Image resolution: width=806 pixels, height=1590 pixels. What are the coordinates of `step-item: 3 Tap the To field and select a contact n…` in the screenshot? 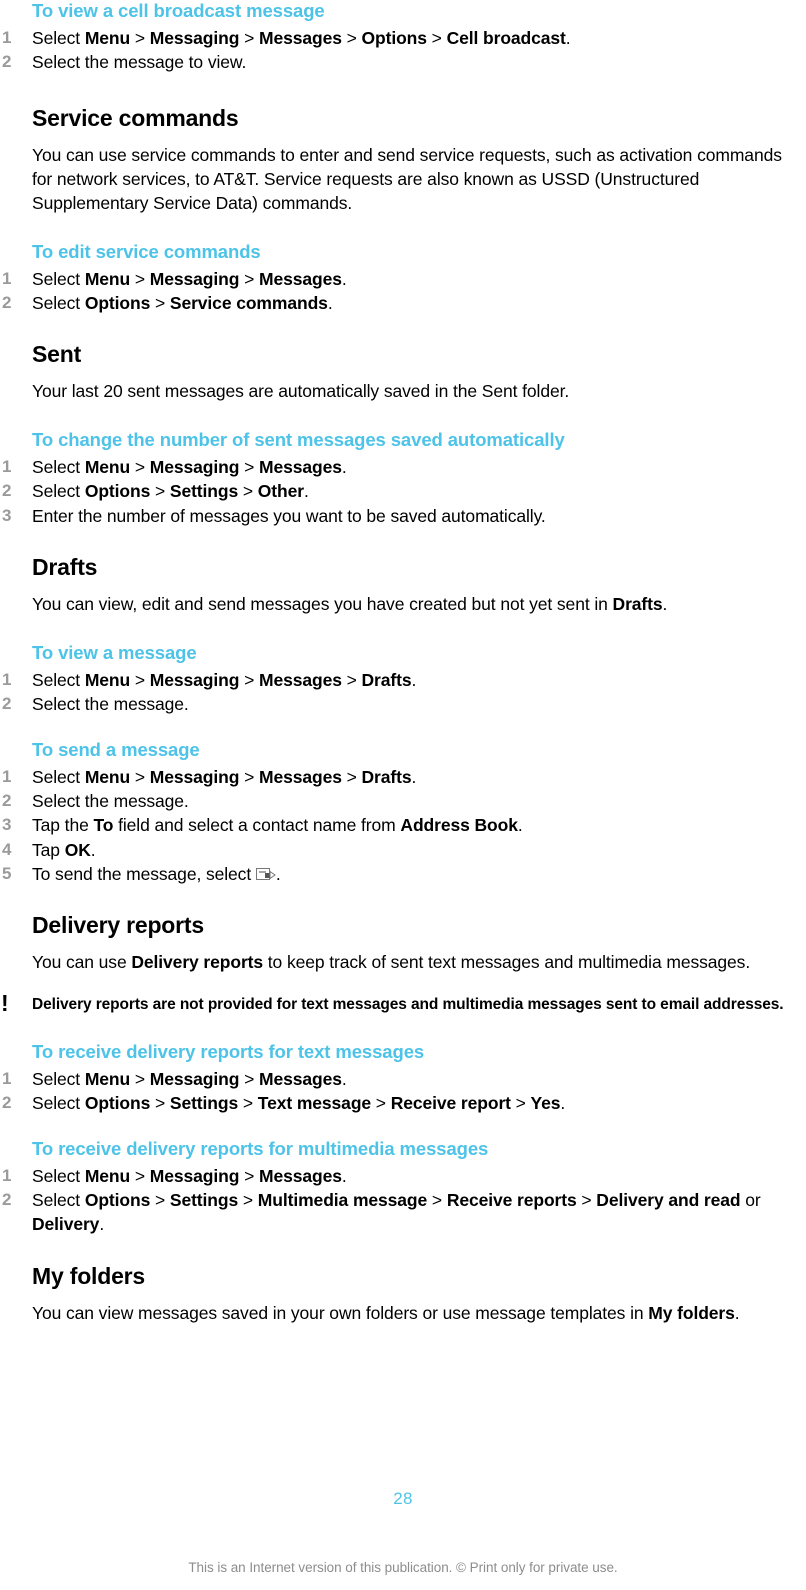 It's located at (403, 825).